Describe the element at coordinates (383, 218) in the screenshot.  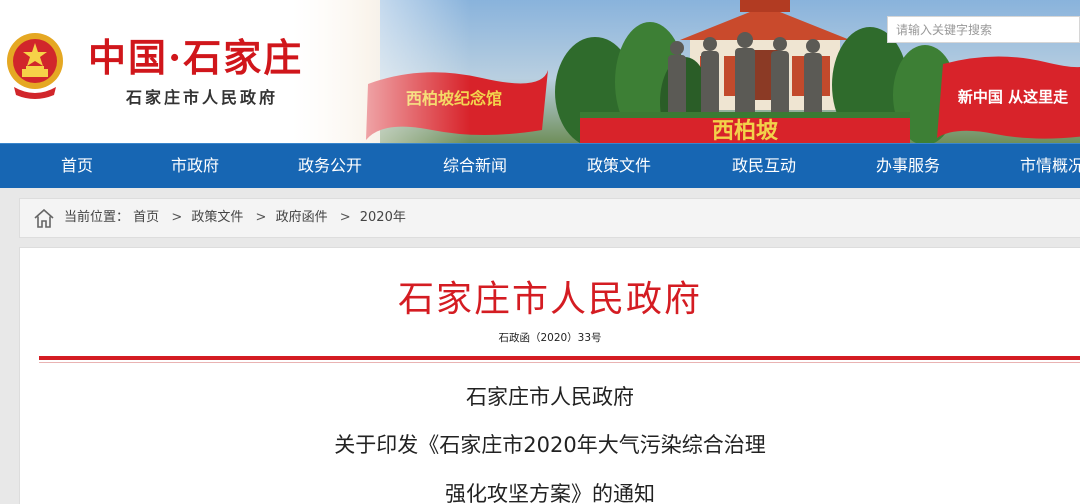
I see `breadcrumb-item-year: 2020年` at that location.